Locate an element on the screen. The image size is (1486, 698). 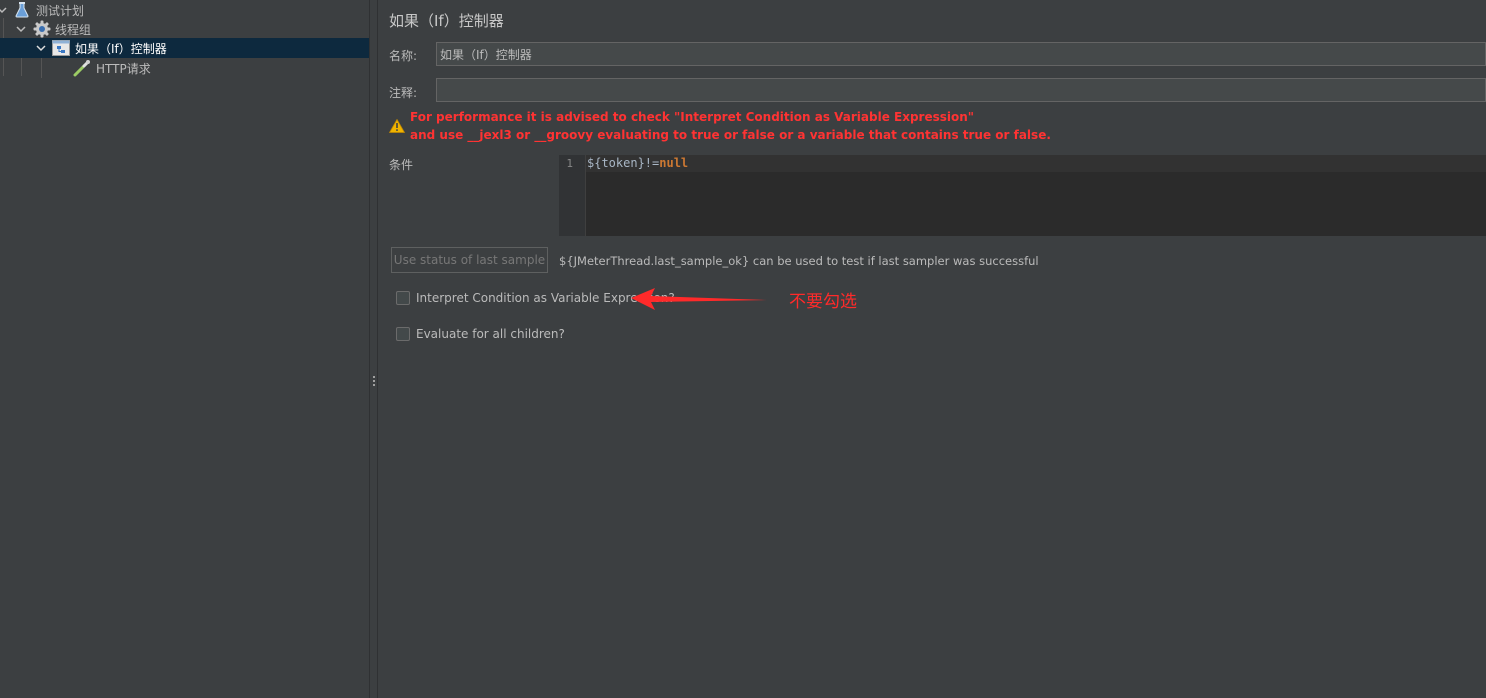
line-number: 1 is located at coordinates (569, 163).